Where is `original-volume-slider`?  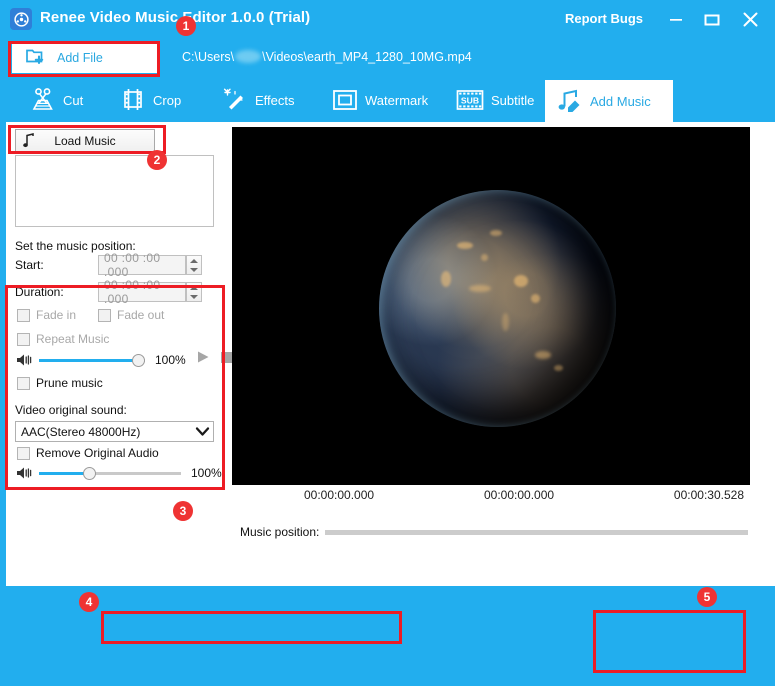
original-volume-slider is located at coordinates (110, 473).